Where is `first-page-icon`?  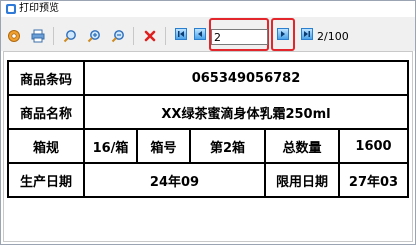
first-page-icon is located at coordinates (181, 34).